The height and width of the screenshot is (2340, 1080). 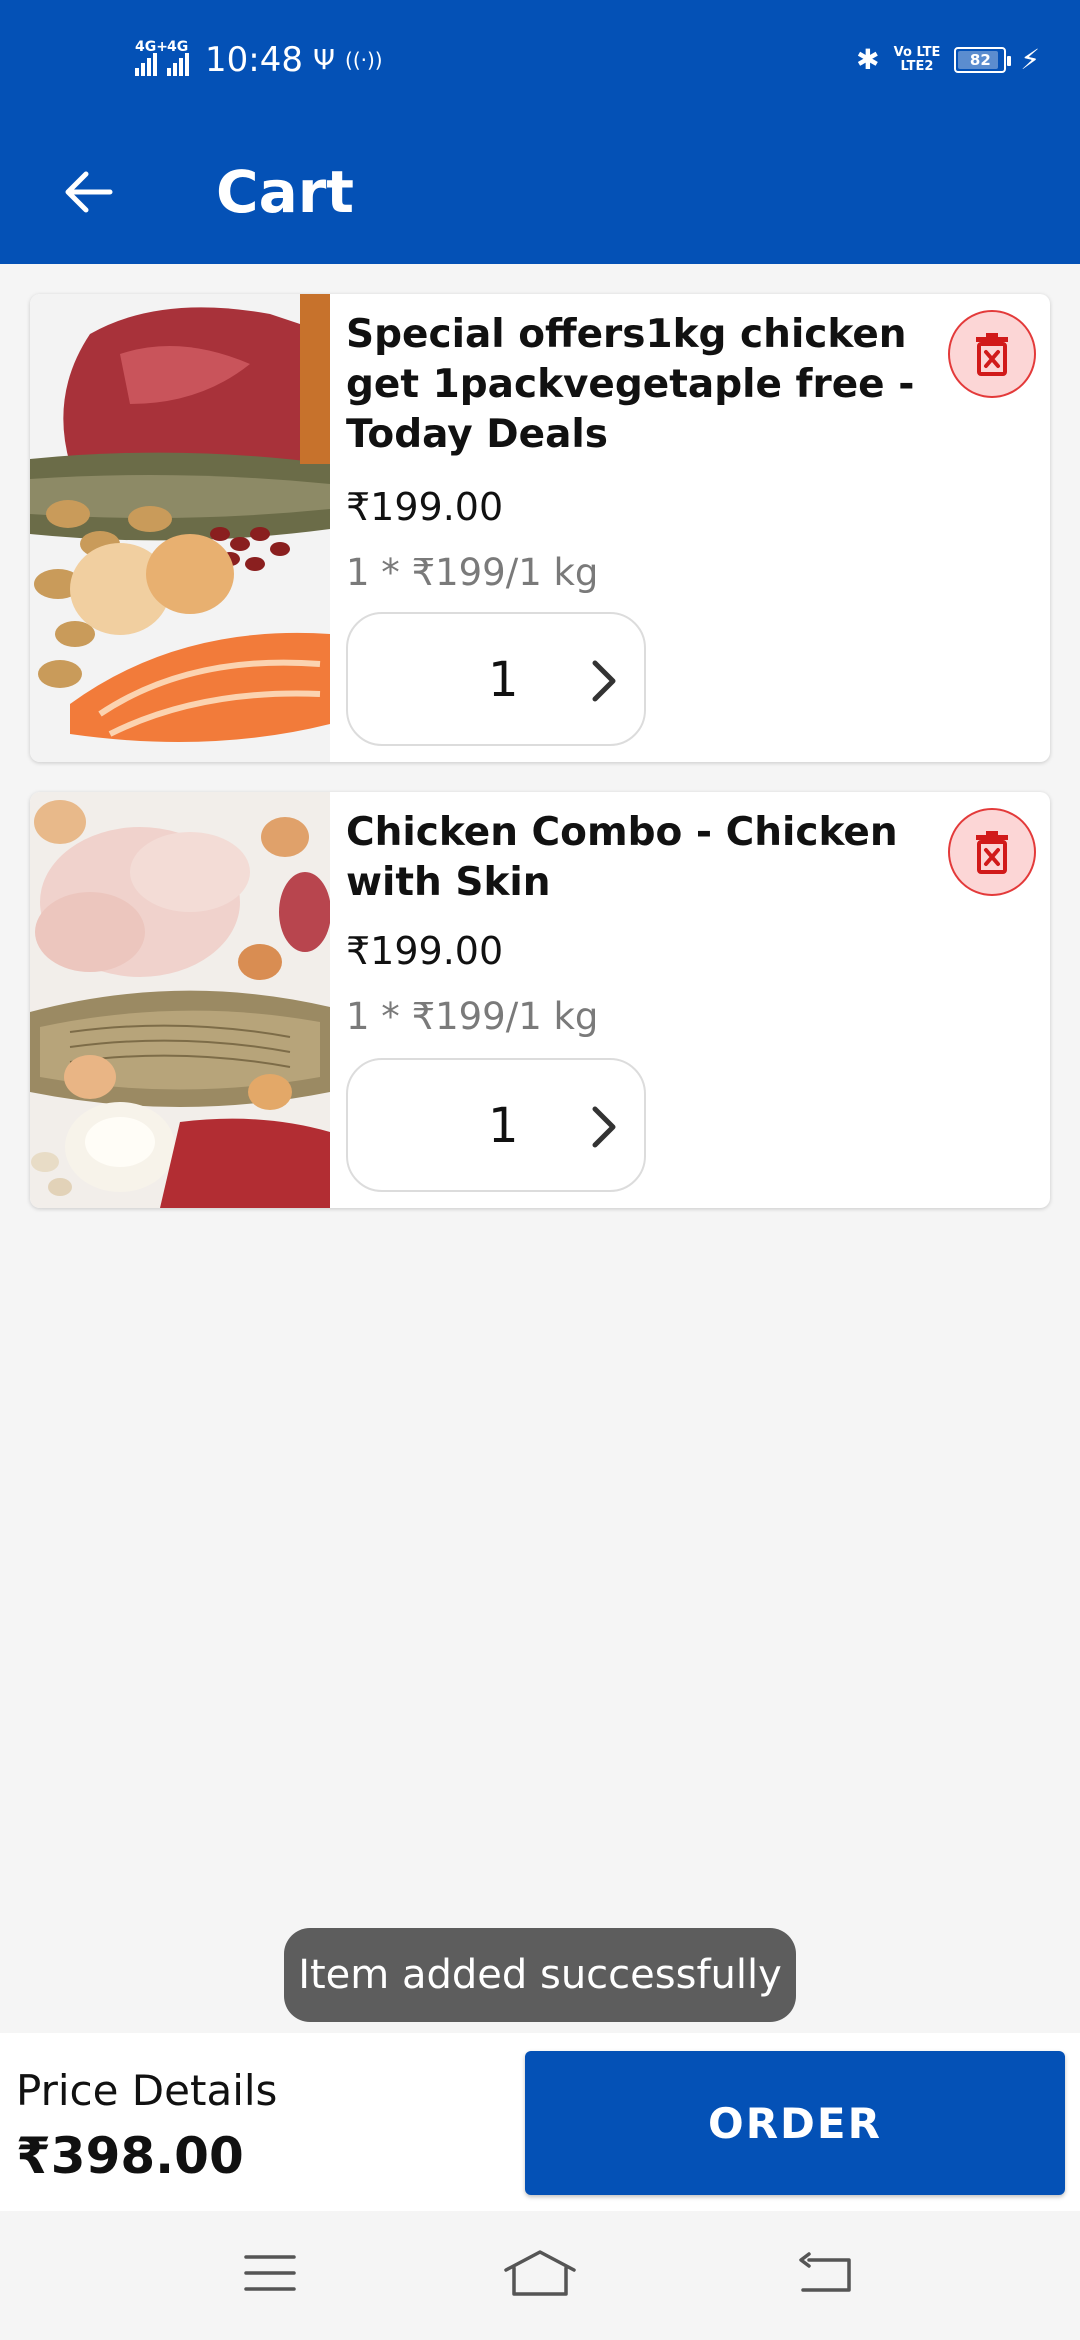 I want to click on home-icon, so click(x=540, y=2273).